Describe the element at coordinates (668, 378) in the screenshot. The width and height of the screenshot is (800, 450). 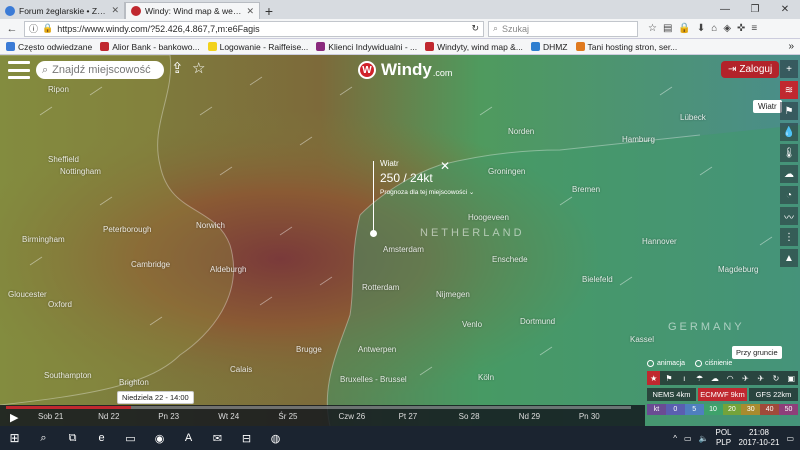
I see `flag-icon: ⚑` at that location.